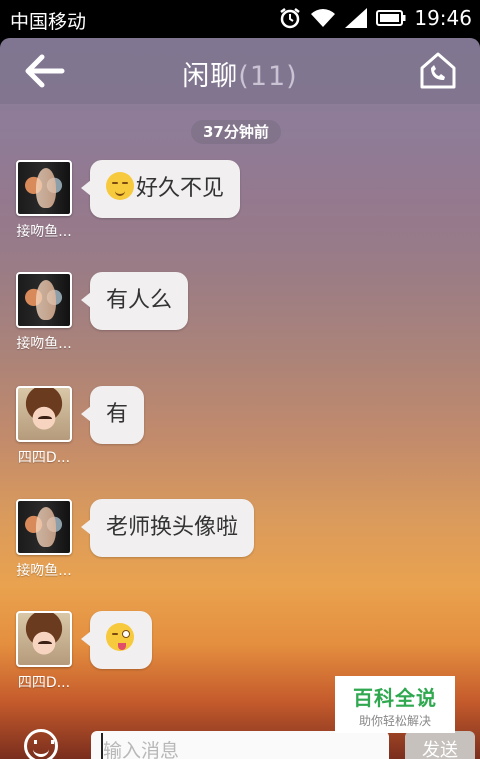  Describe the element at coordinates (41, 744) in the screenshot. I see `smiley-icon` at that location.